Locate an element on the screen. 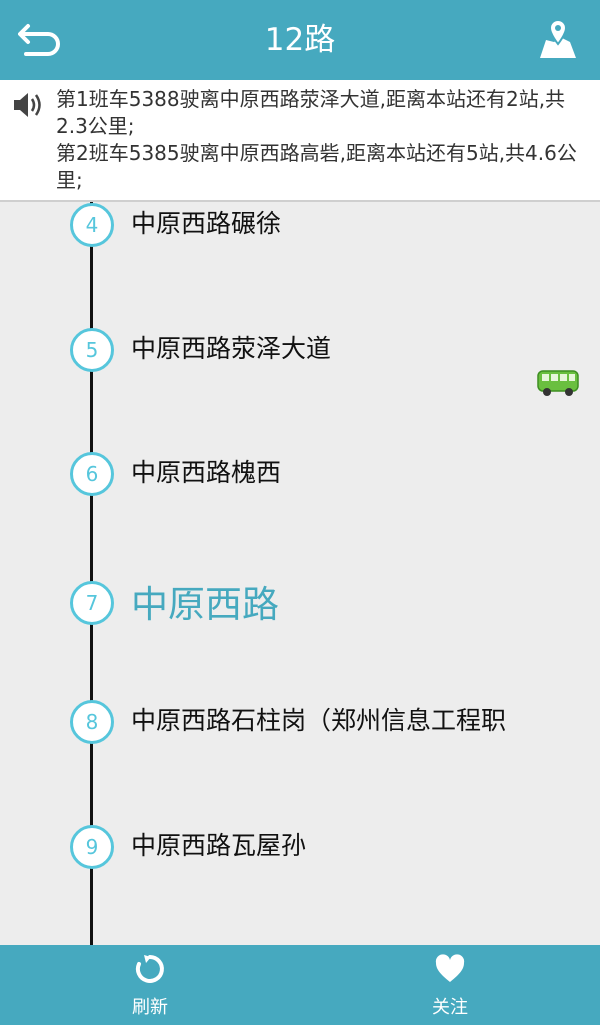 This screenshot has height=1025, width=600. stop-name: 中原西路荥泽大道 is located at coordinates (231, 348).